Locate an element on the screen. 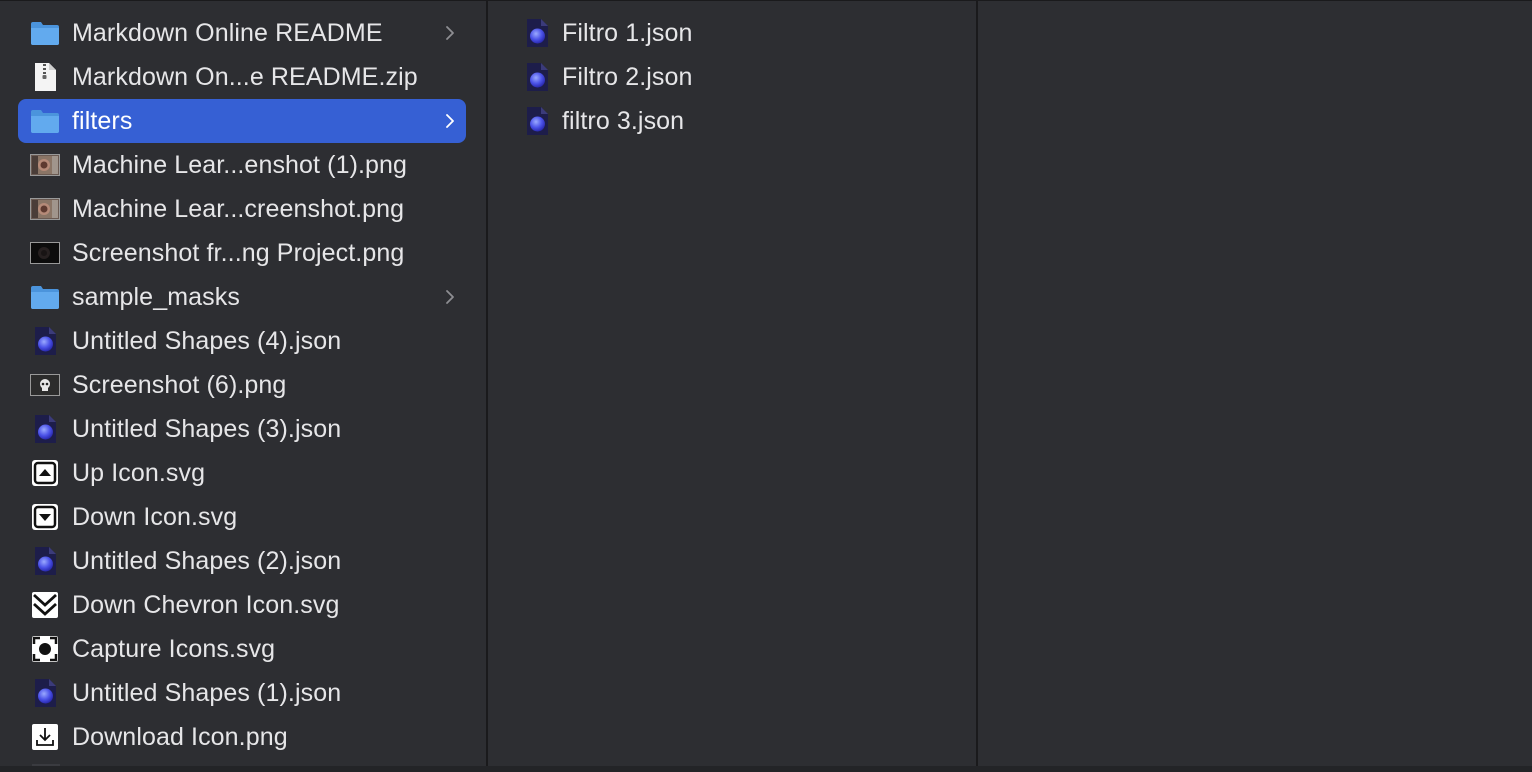 The width and height of the screenshot is (1532, 772). file-item: Screenshot fr...ng Project.png is located at coordinates (242, 253).